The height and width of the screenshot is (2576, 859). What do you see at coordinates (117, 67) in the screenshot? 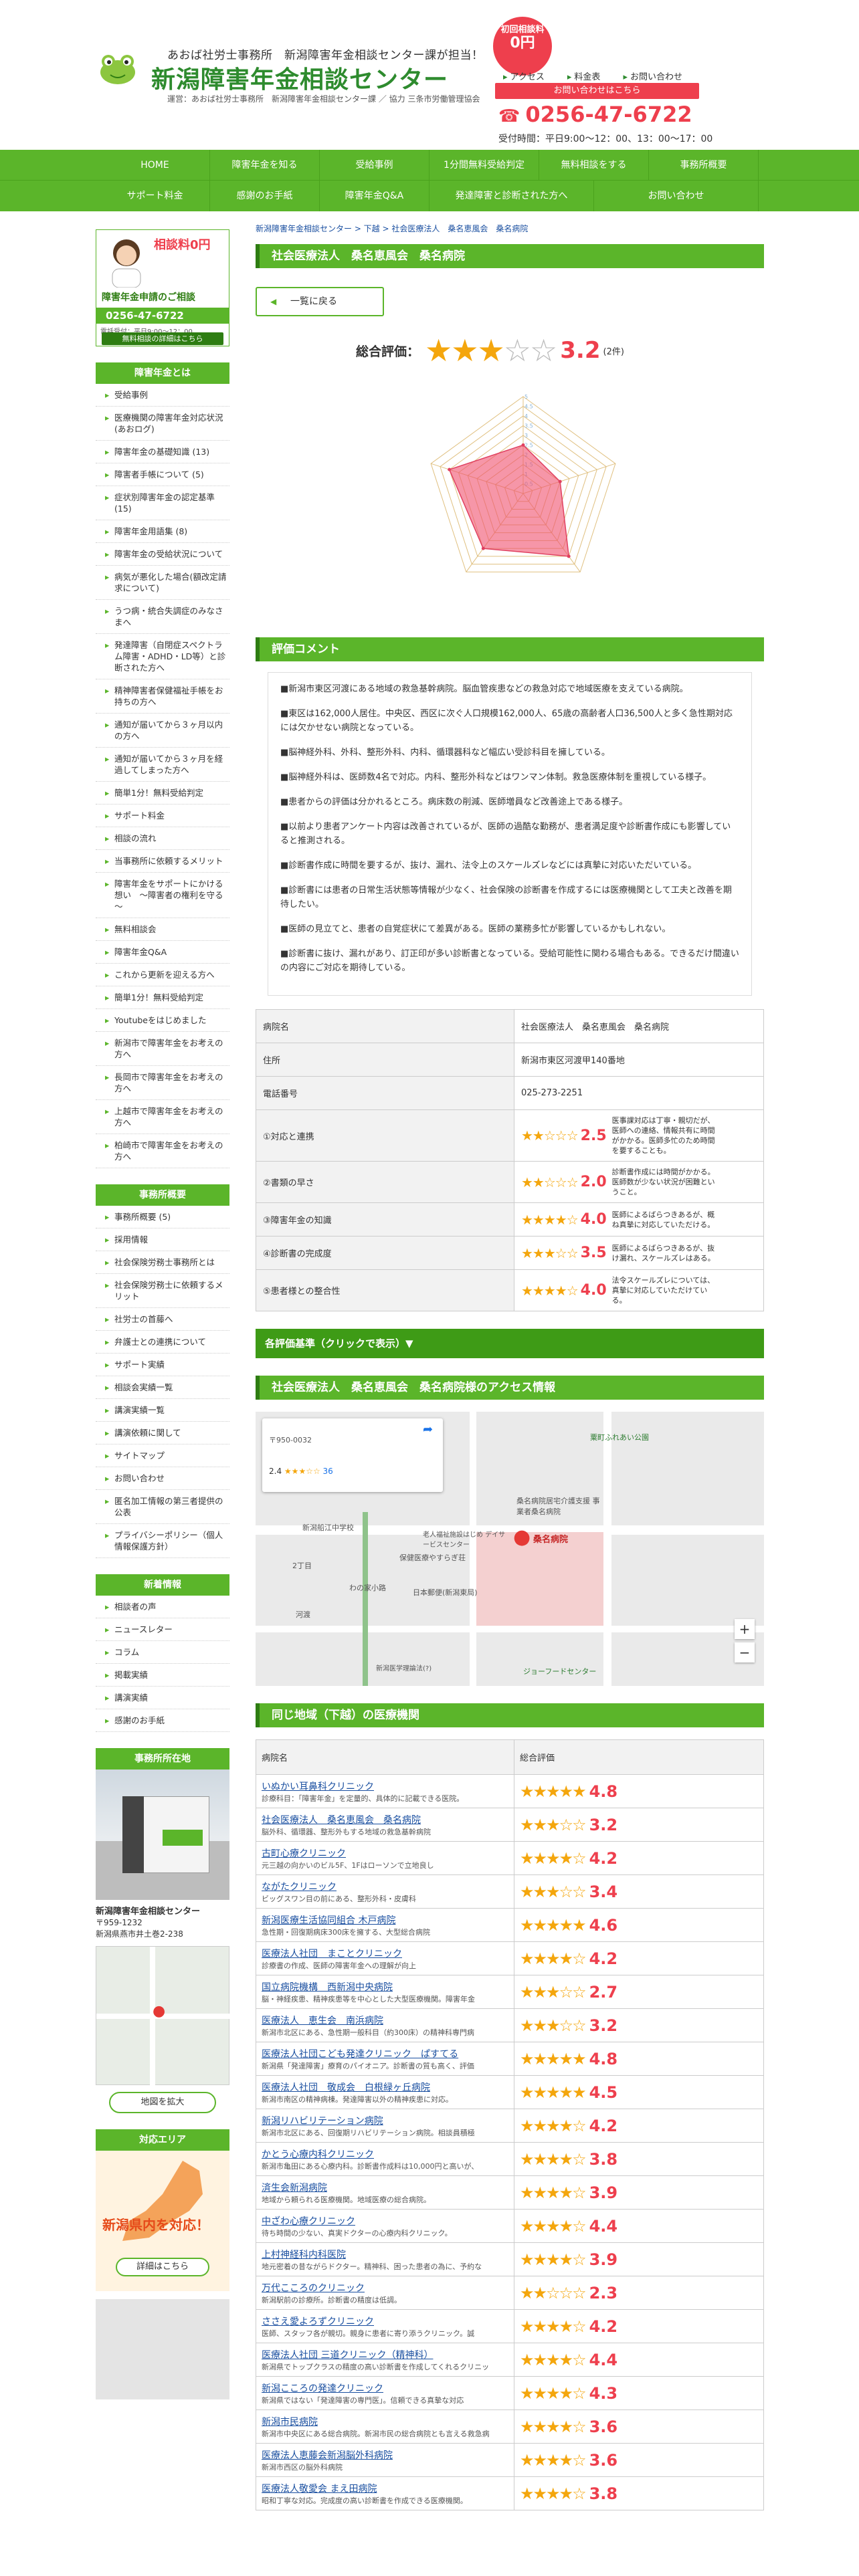
I see `frog-logo-icon` at bounding box center [117, 67].